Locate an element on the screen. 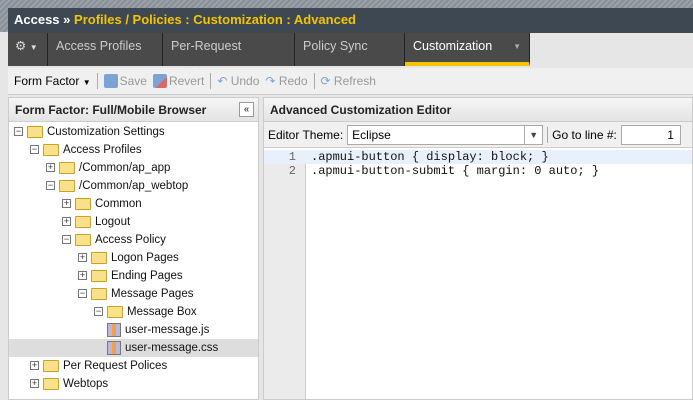  goto-line-input: 1 is located at coordinates (650, 134).